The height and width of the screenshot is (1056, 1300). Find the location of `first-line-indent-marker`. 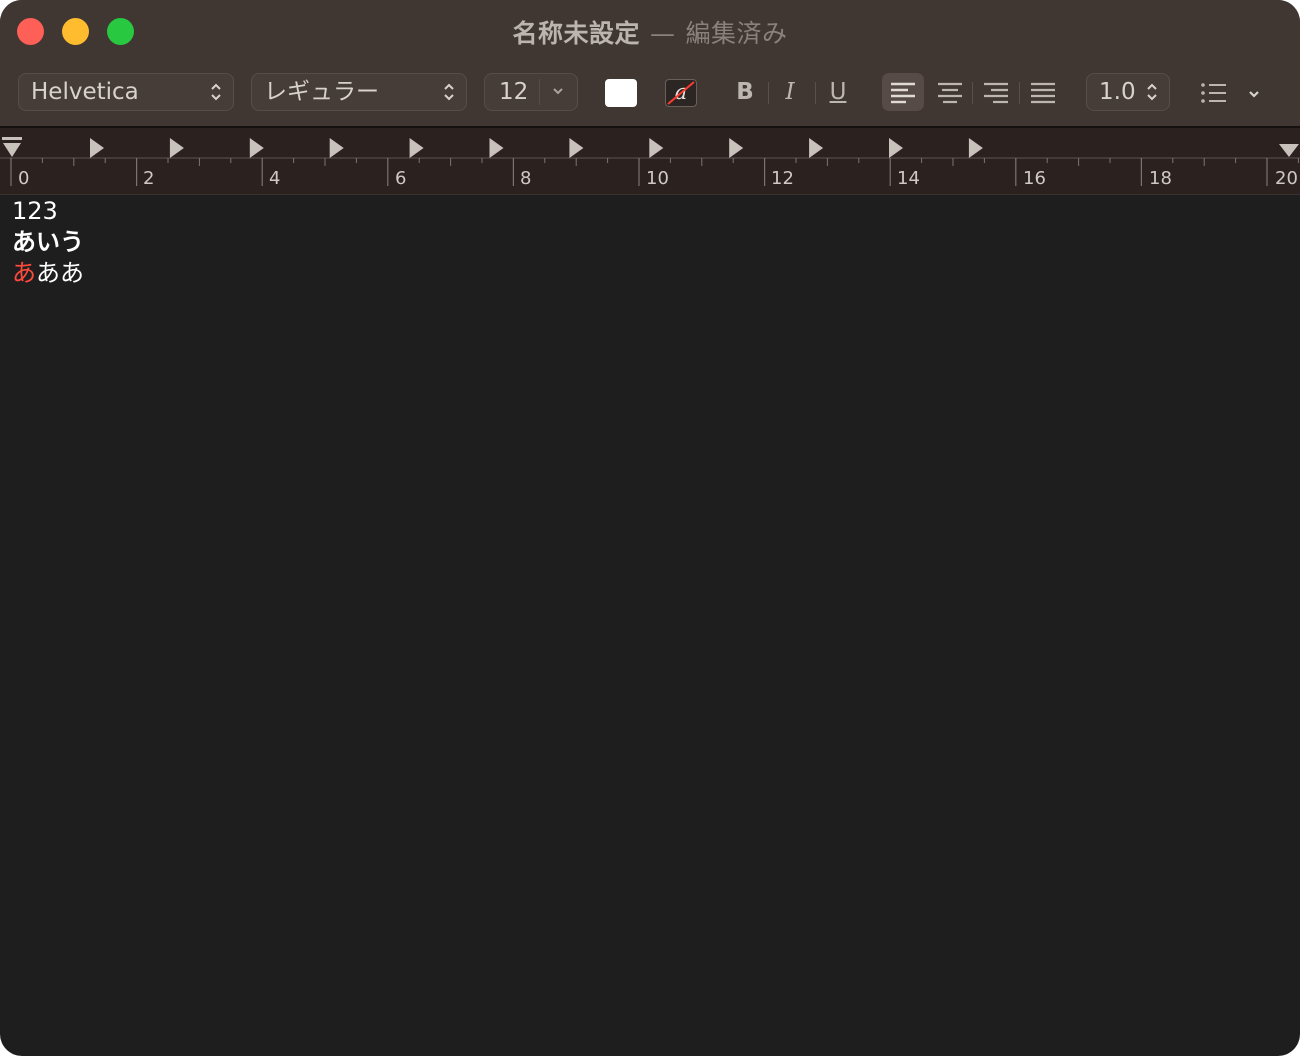

first-line-indent-marker is located at coordinates (12, 138).